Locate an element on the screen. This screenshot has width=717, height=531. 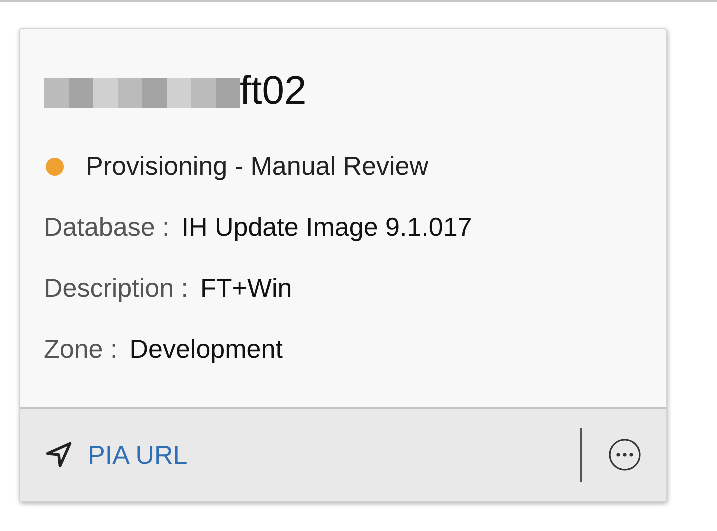
field-label: Database : is located at coordinates (107, 227).